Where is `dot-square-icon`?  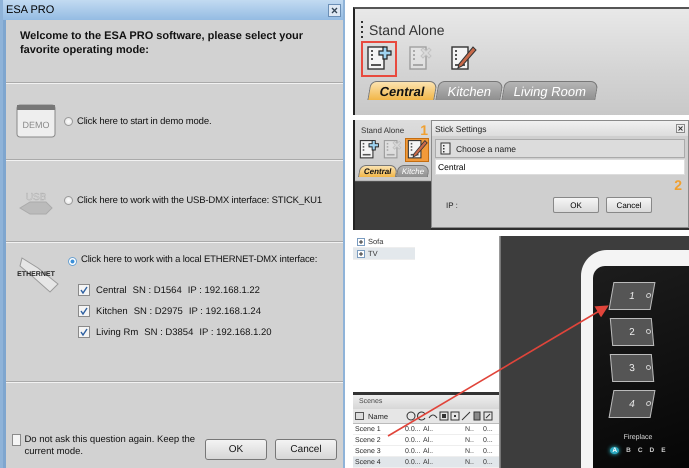 dot-square-icon is located at coordinates (455, 416).